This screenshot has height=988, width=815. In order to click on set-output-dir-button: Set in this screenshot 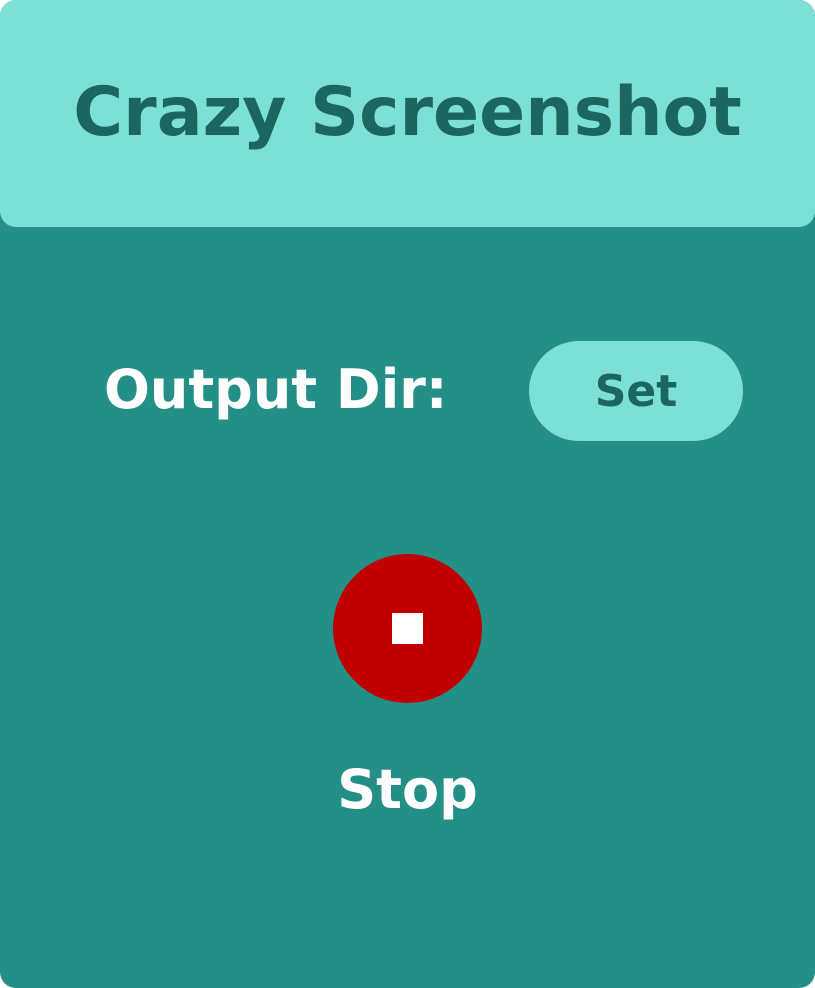, I will do `click(636, 391)`.